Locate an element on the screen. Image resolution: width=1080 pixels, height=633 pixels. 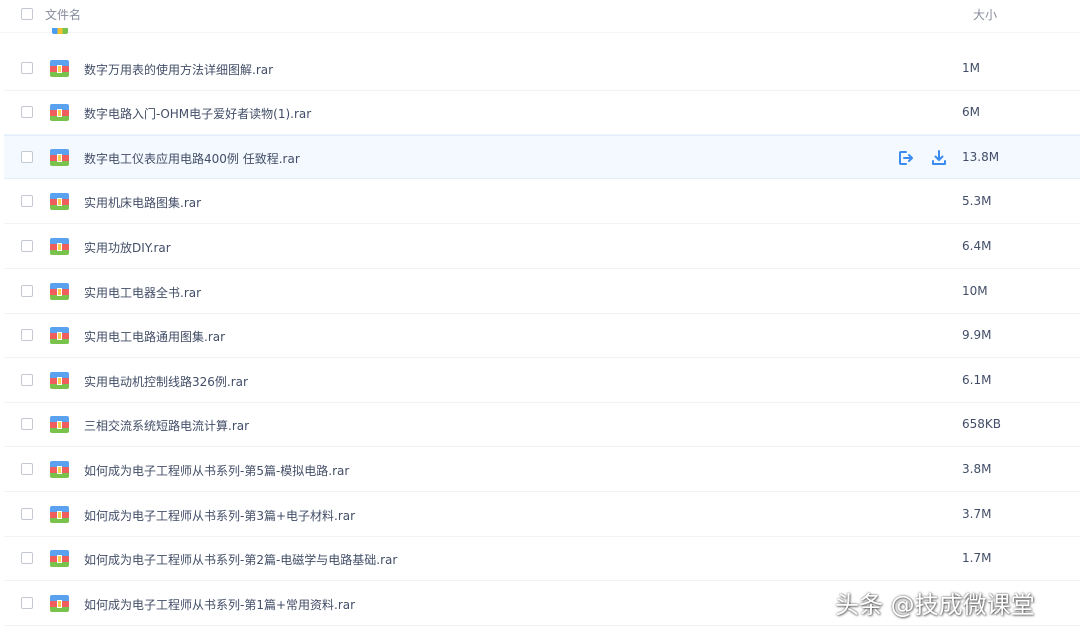
file-name: 如何成为电子工程师从书系列-第1篇+常用资料.rar is located at coordinates (219, 604).